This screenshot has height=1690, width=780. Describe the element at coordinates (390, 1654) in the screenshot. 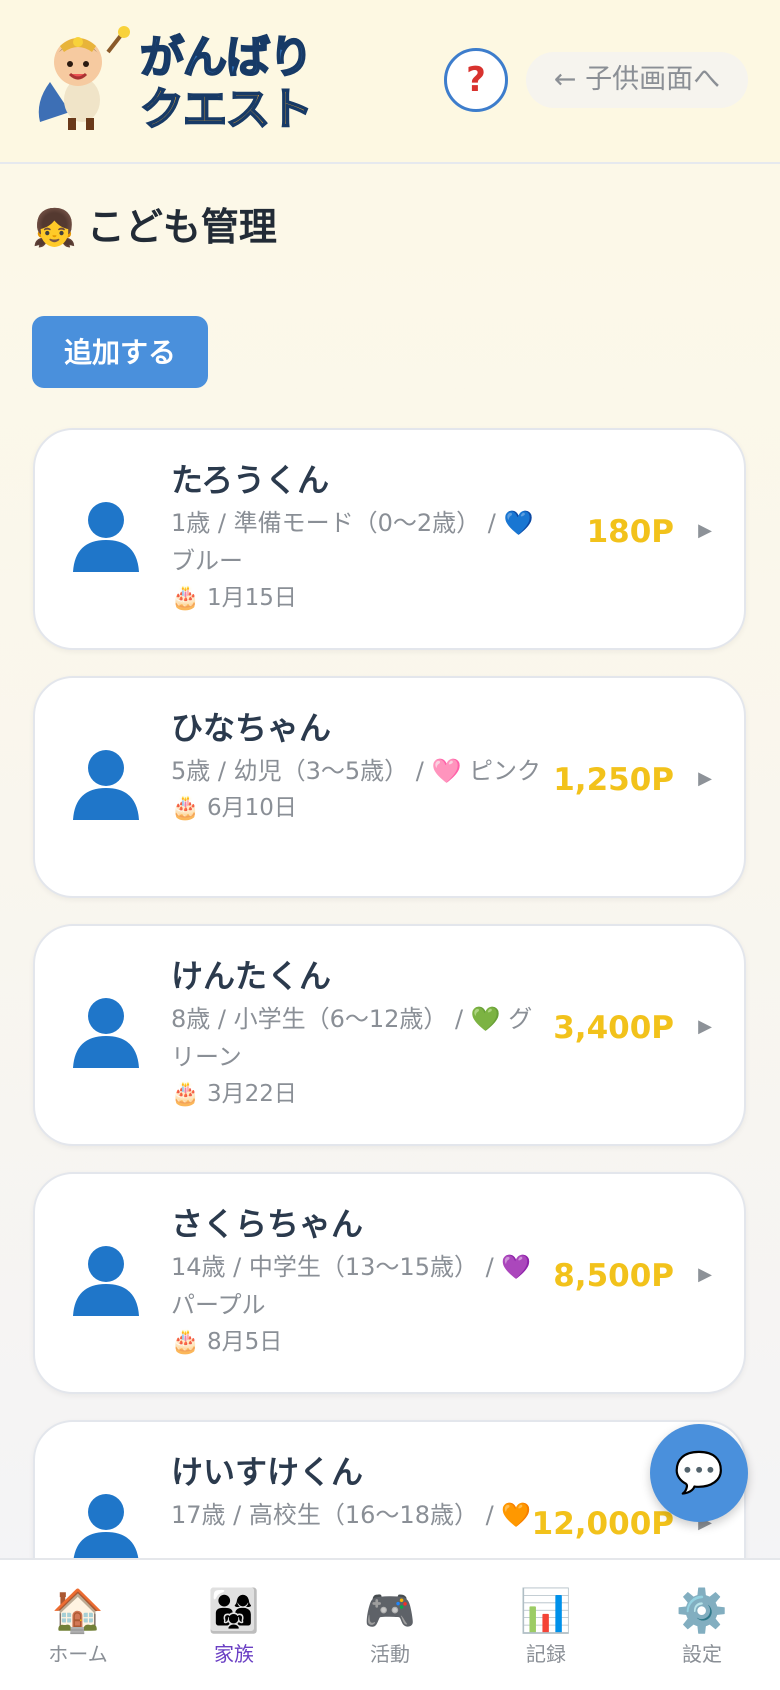

I see `nav-label: 活動` at that location.